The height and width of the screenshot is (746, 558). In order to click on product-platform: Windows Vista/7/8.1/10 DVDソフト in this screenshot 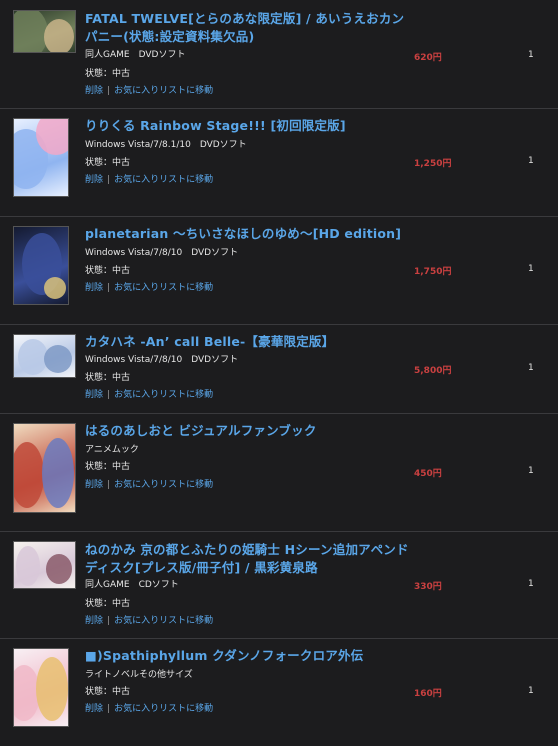, I will do `click(166, 145)`.